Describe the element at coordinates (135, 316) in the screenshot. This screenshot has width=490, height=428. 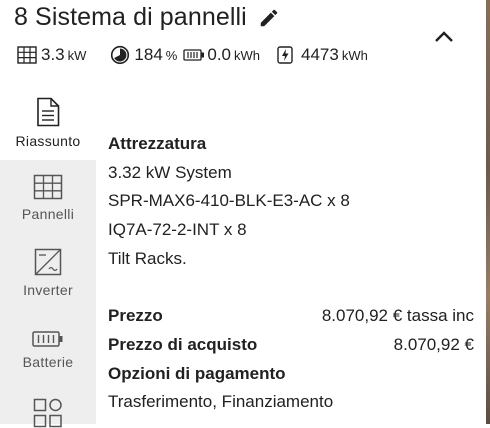
I see `price-label: Prezzo` at that location.